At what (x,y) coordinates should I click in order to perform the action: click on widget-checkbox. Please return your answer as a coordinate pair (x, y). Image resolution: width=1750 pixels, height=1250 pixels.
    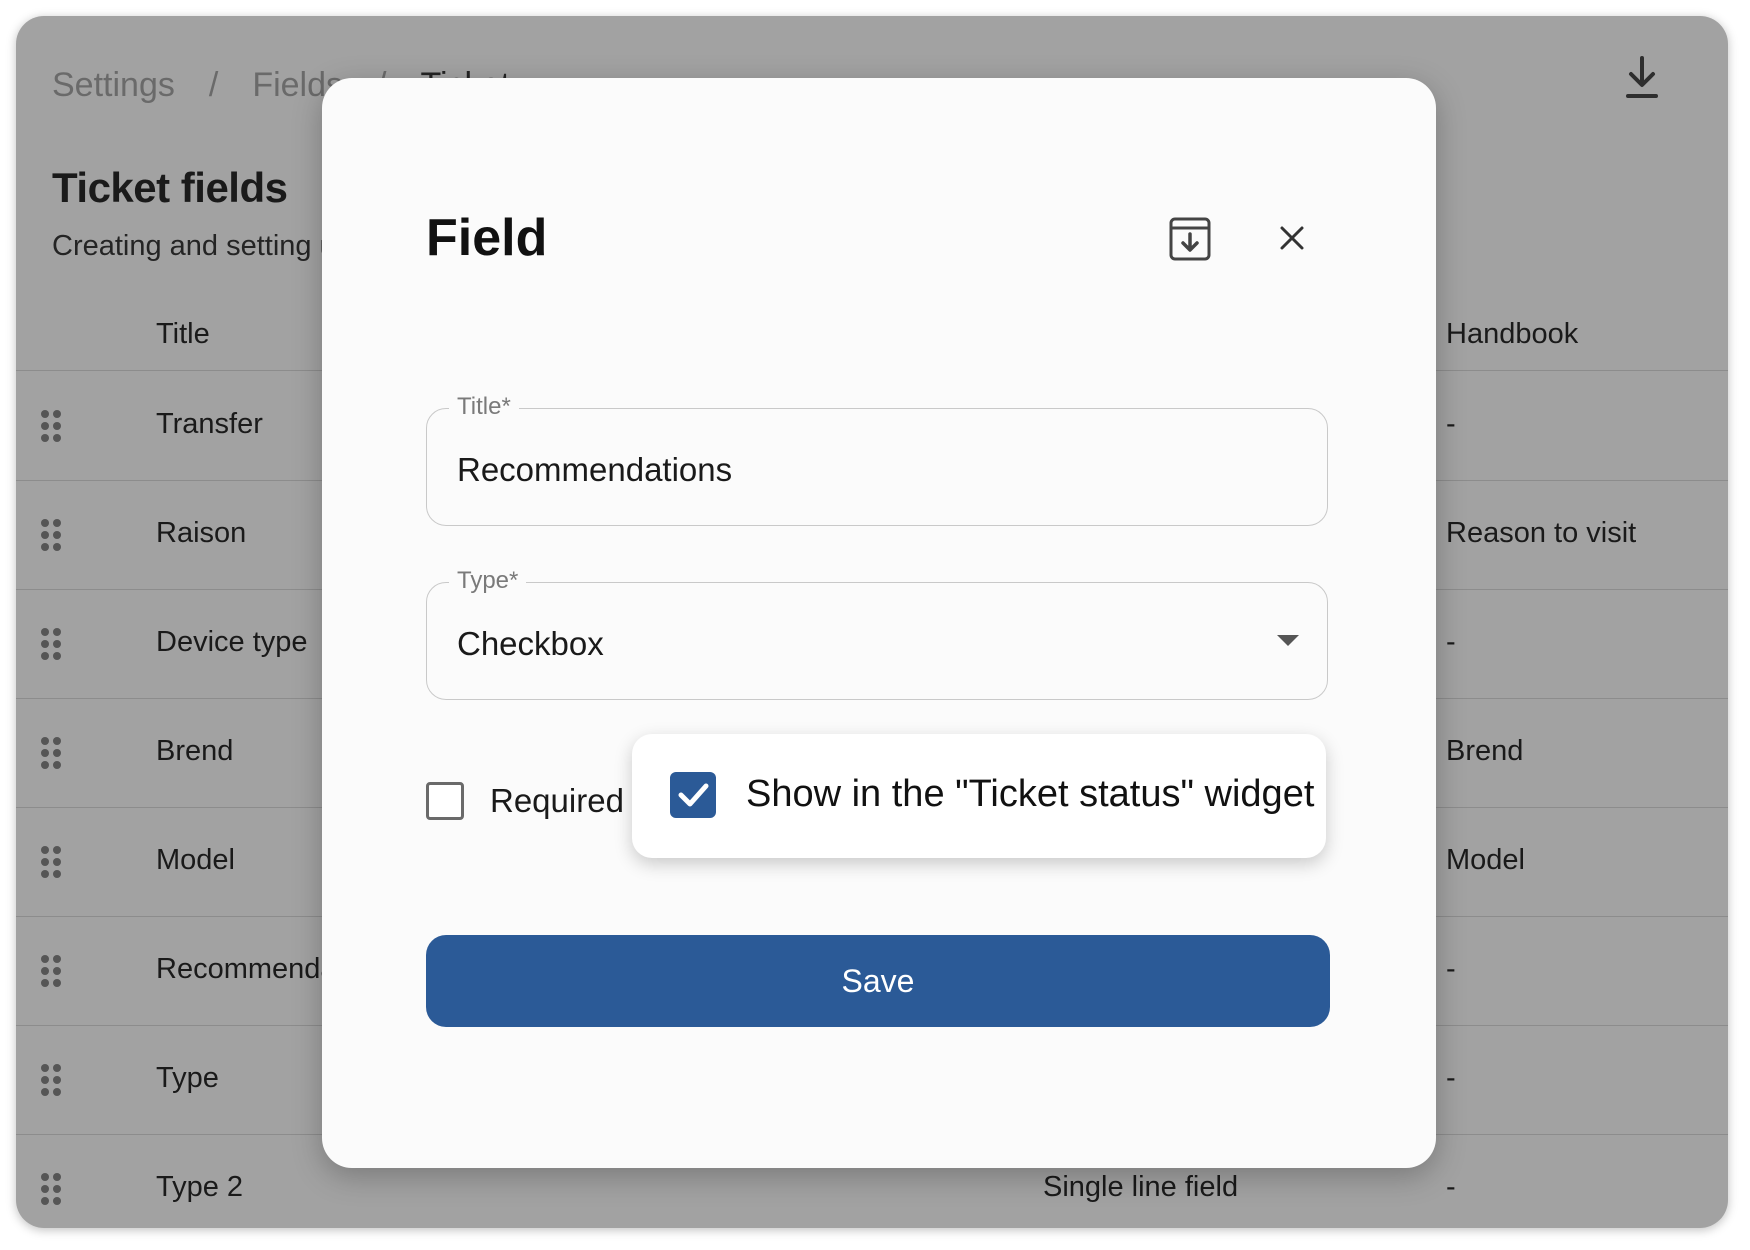
    Looking at the image, I should click on (693, 795).